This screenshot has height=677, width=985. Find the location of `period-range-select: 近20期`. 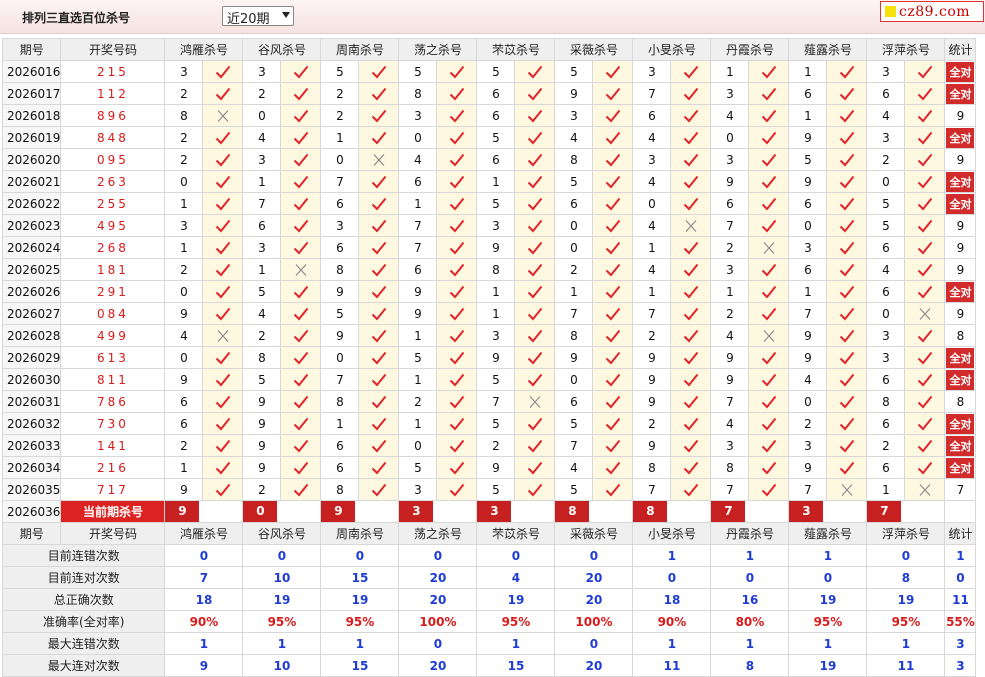

period-range-select: 近20期 is located at coordinates (258, 16).